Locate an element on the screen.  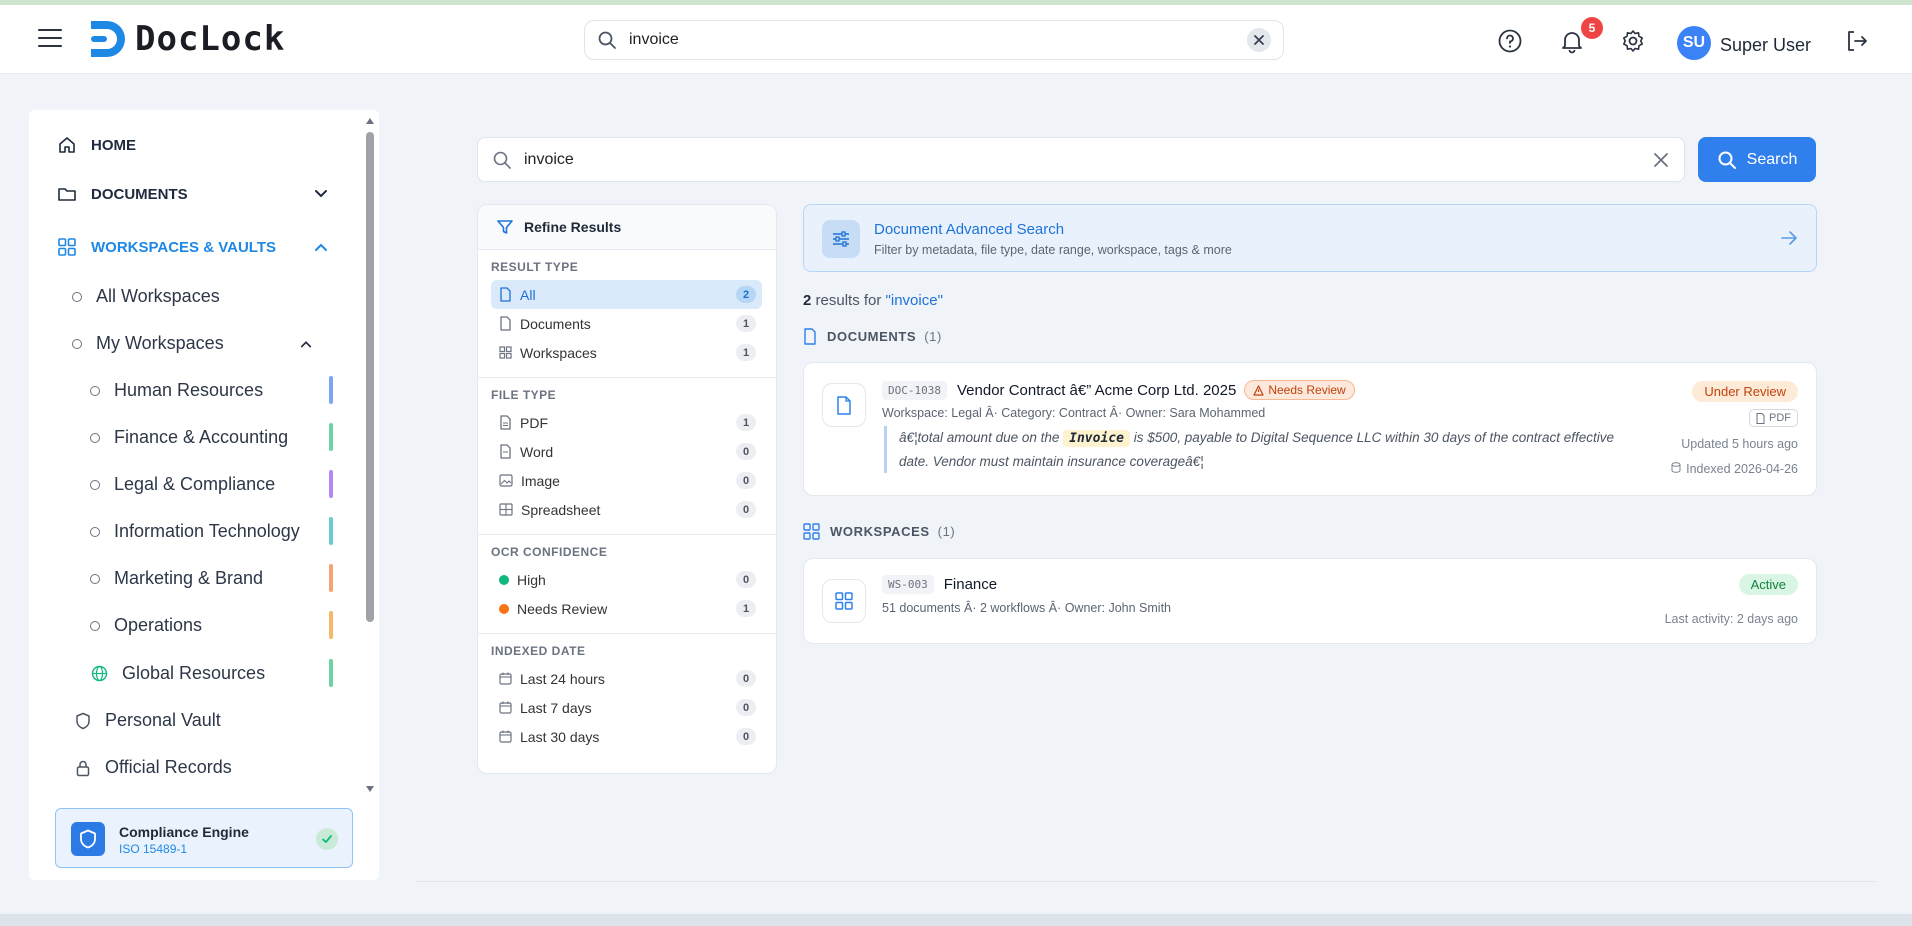
grid-icon is located at coordinates (844, 601).